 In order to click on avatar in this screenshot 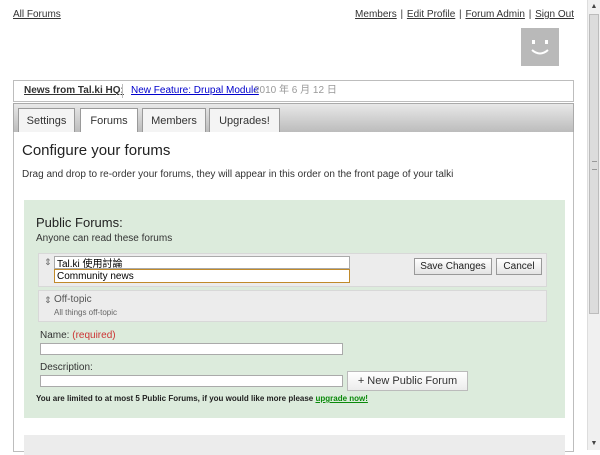, I will do `click(540, 47)`.